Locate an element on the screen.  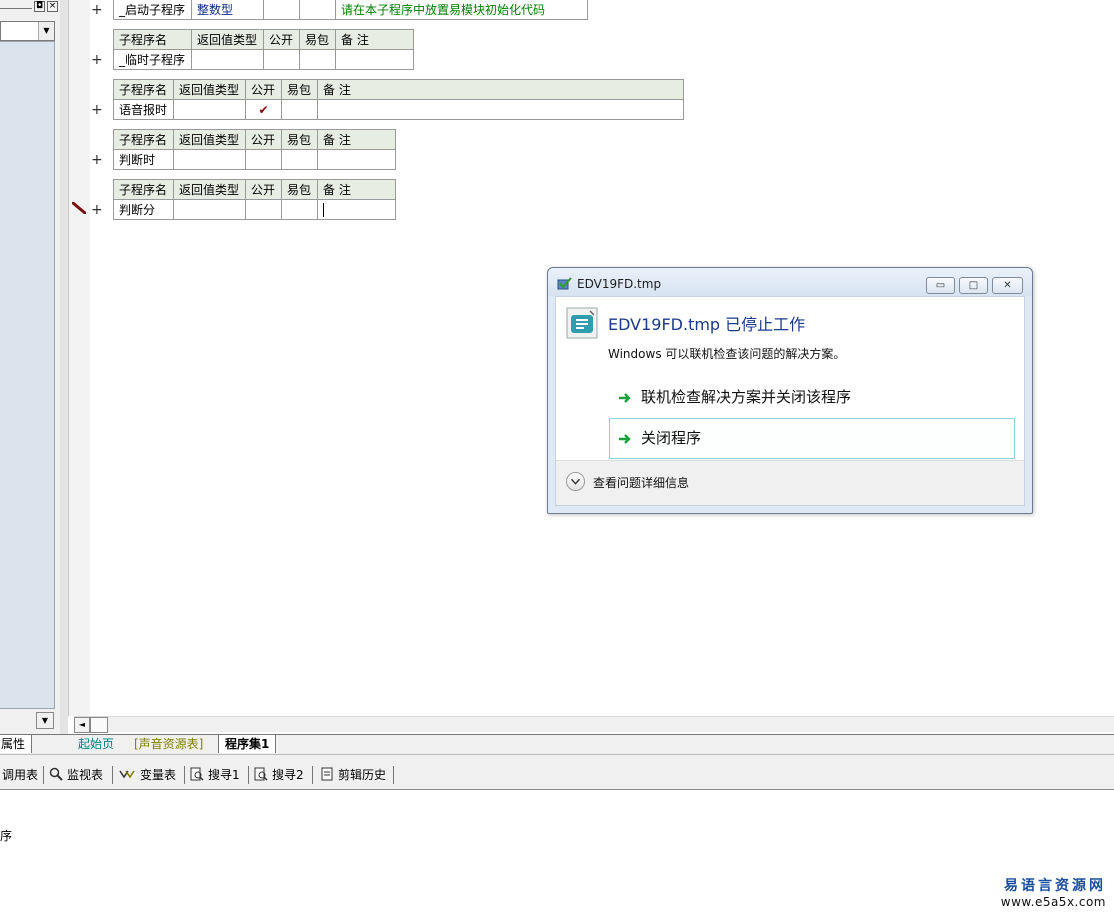
close-program-option: 关闭程序 is located at coordinates (812, 438).